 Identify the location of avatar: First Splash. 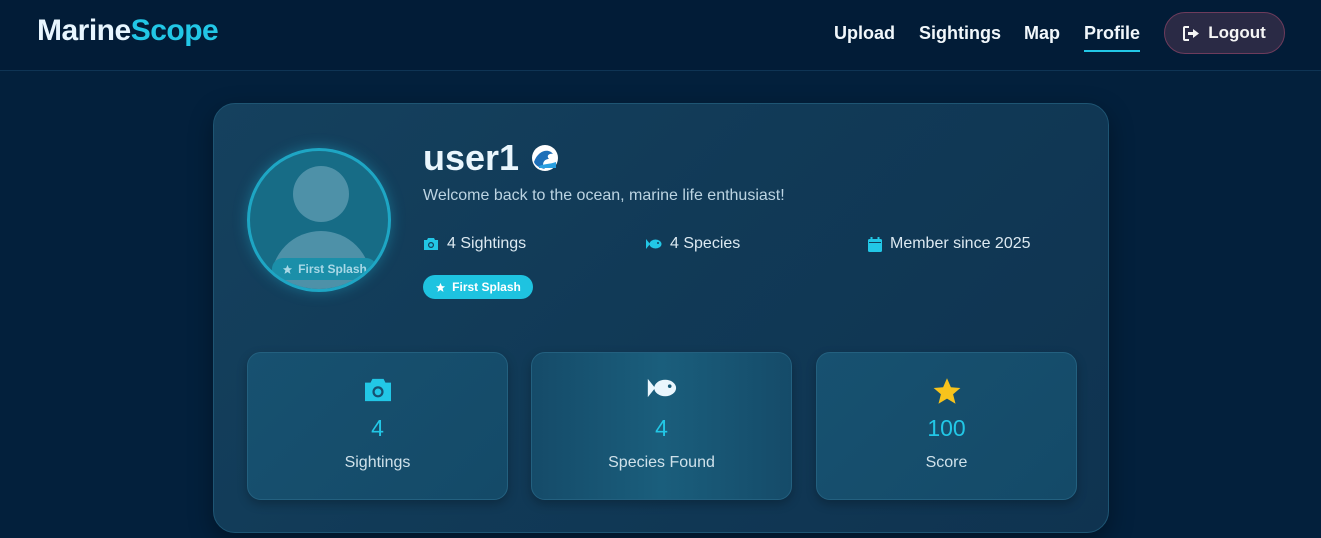
(319, 220).